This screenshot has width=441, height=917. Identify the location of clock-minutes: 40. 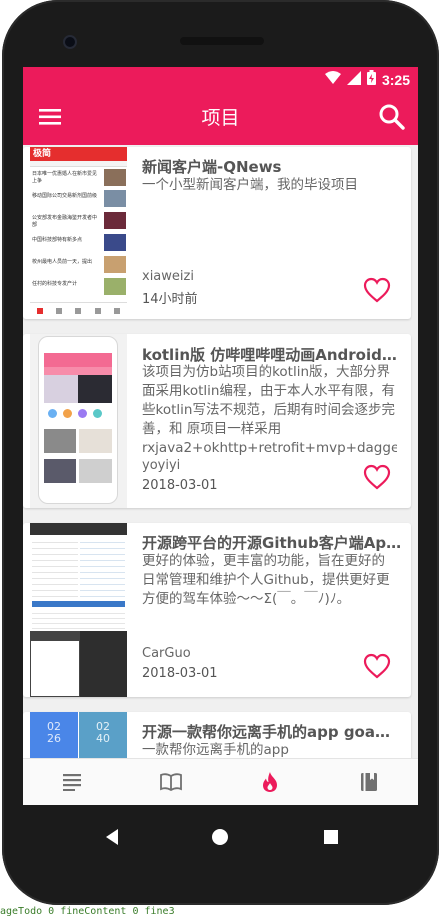
(103, 738).